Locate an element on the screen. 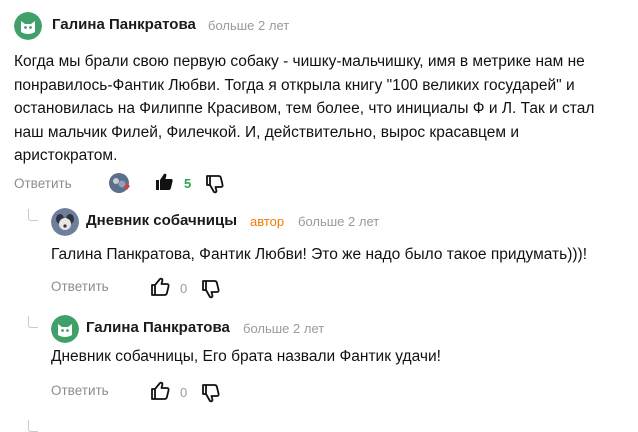 This screenshot has width=638, height=432. comment-author: Дневник собачницы is located at coordinates (161, 220).